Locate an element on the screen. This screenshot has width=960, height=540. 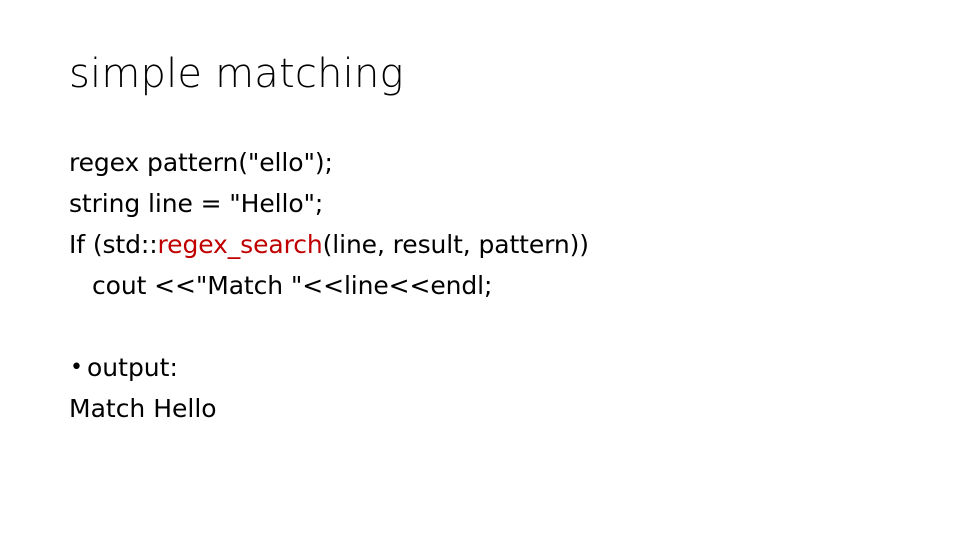
code-line-4: cout <<"Match "<<line<<endl; is located at coordinates (292, 285).